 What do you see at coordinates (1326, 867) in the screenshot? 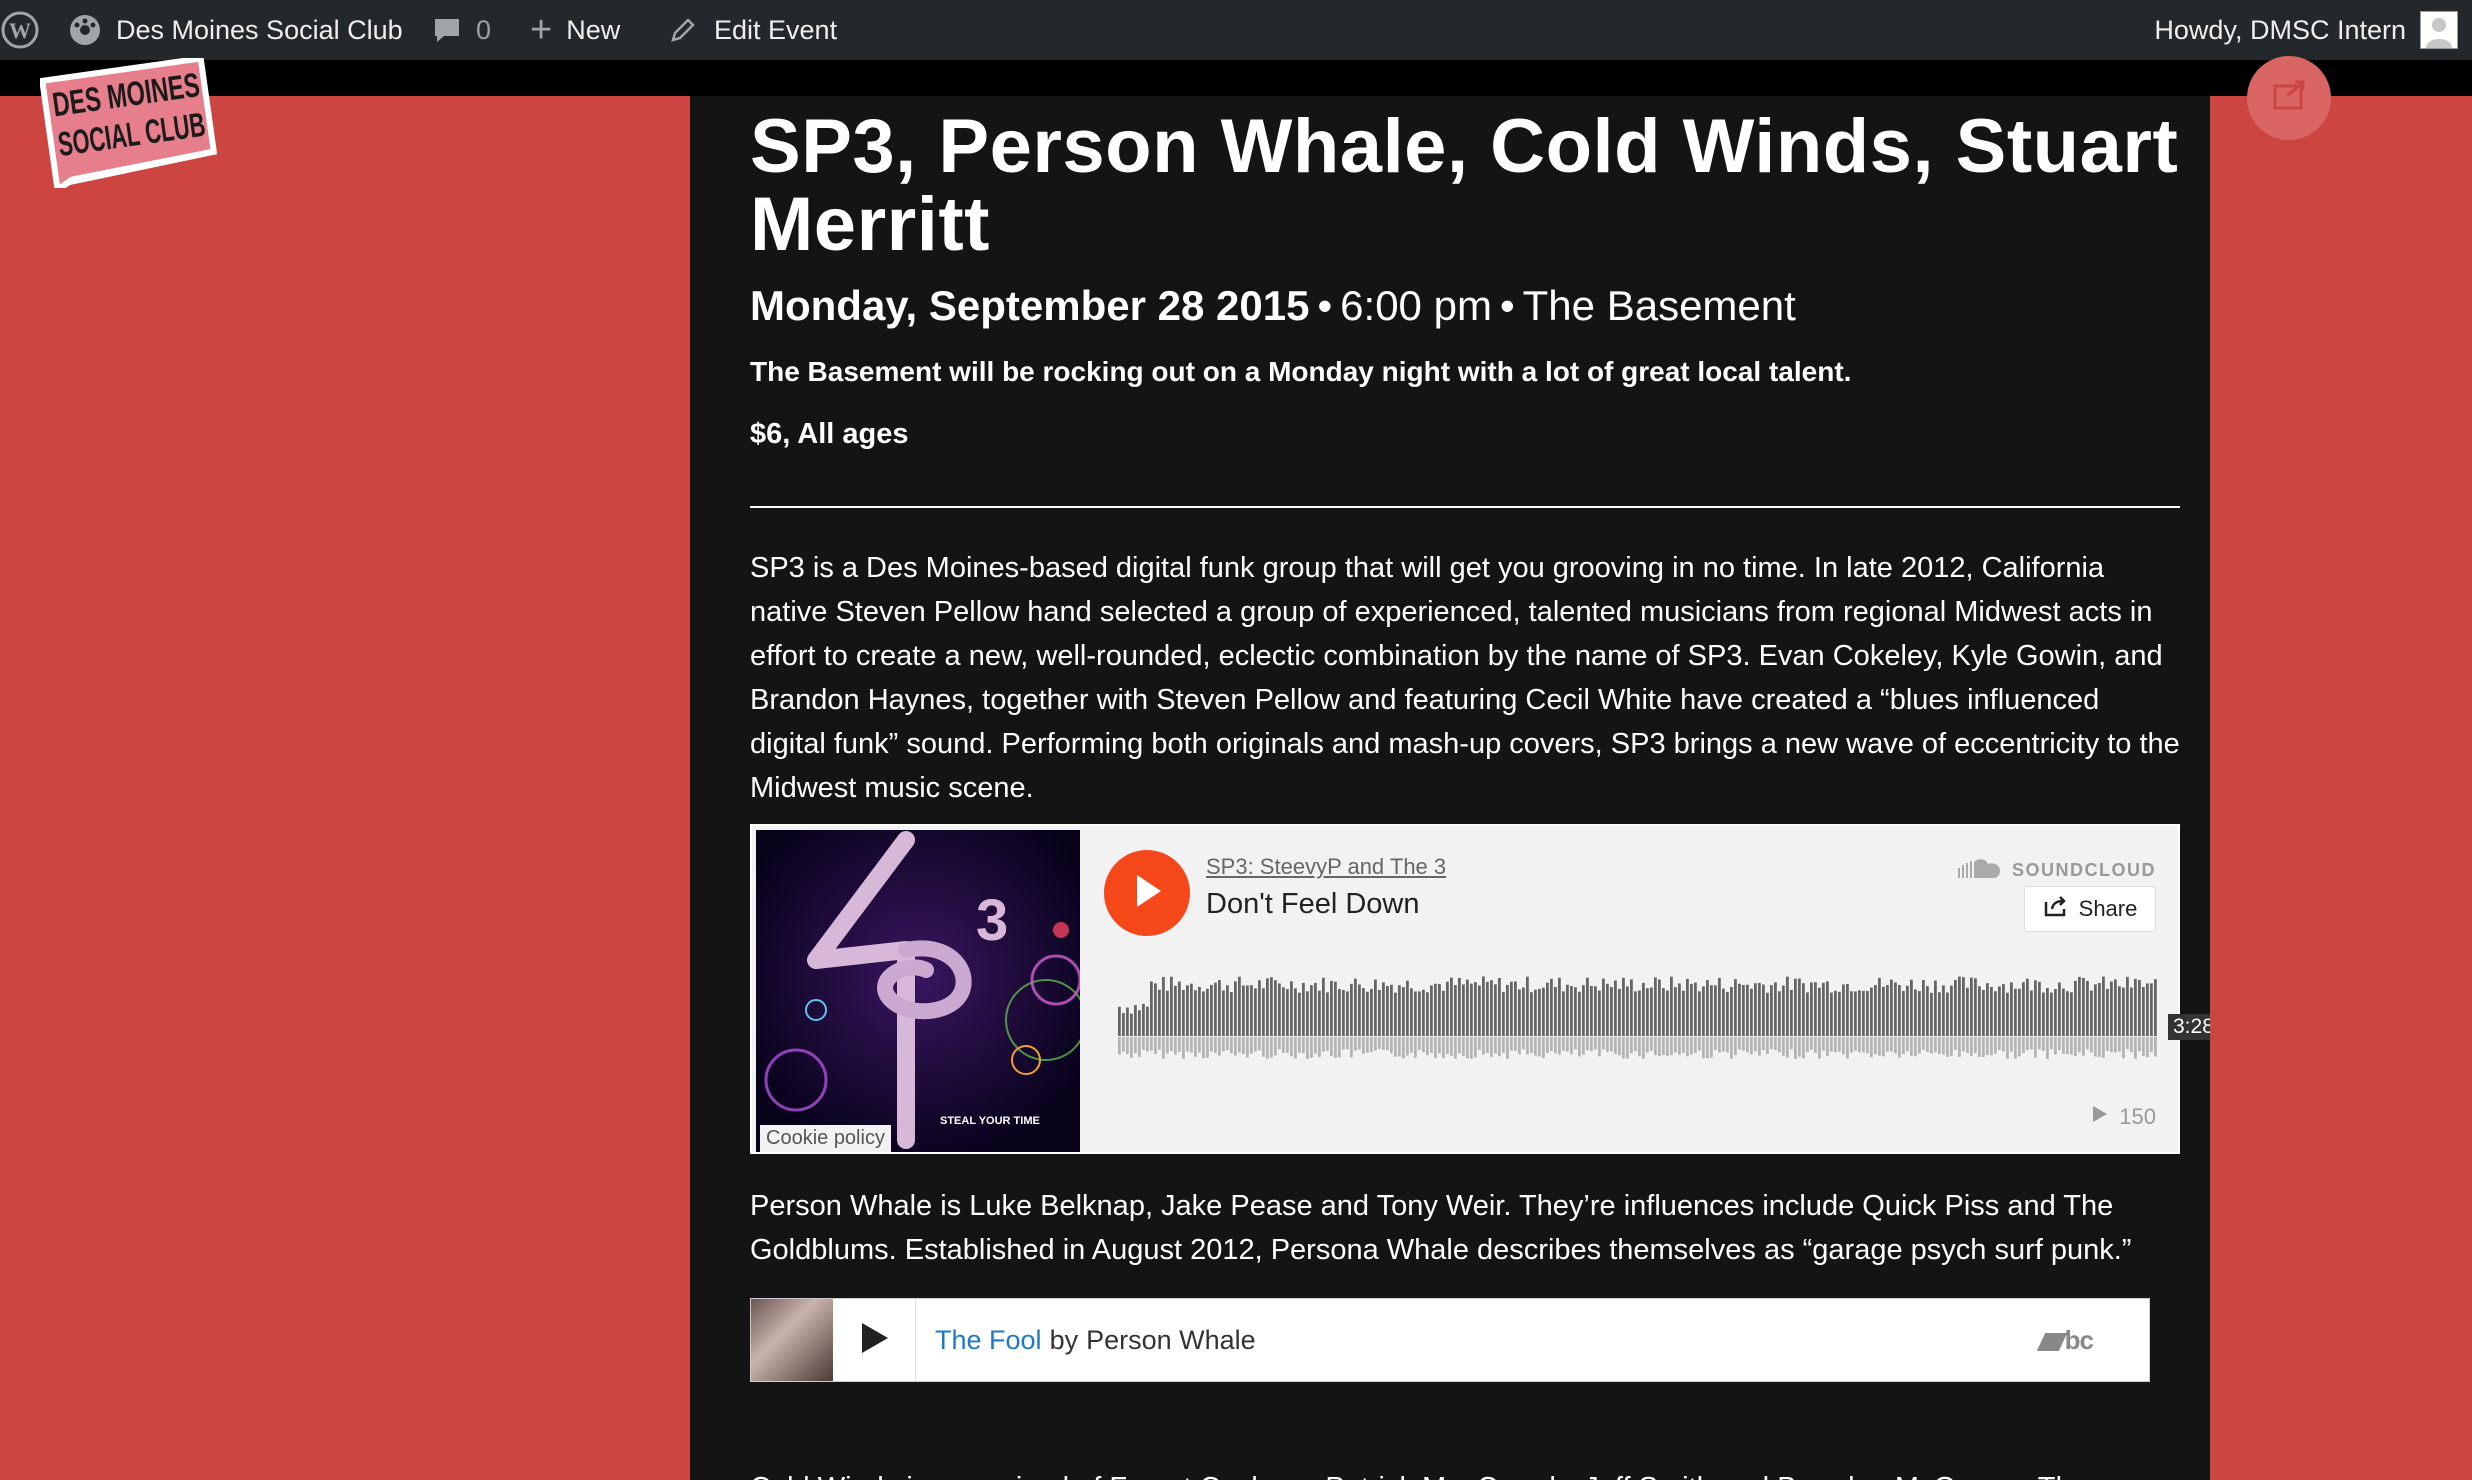
I see `track-artist-link: SP3: SteevyP and The 3` at bounding box center [1326, 867].